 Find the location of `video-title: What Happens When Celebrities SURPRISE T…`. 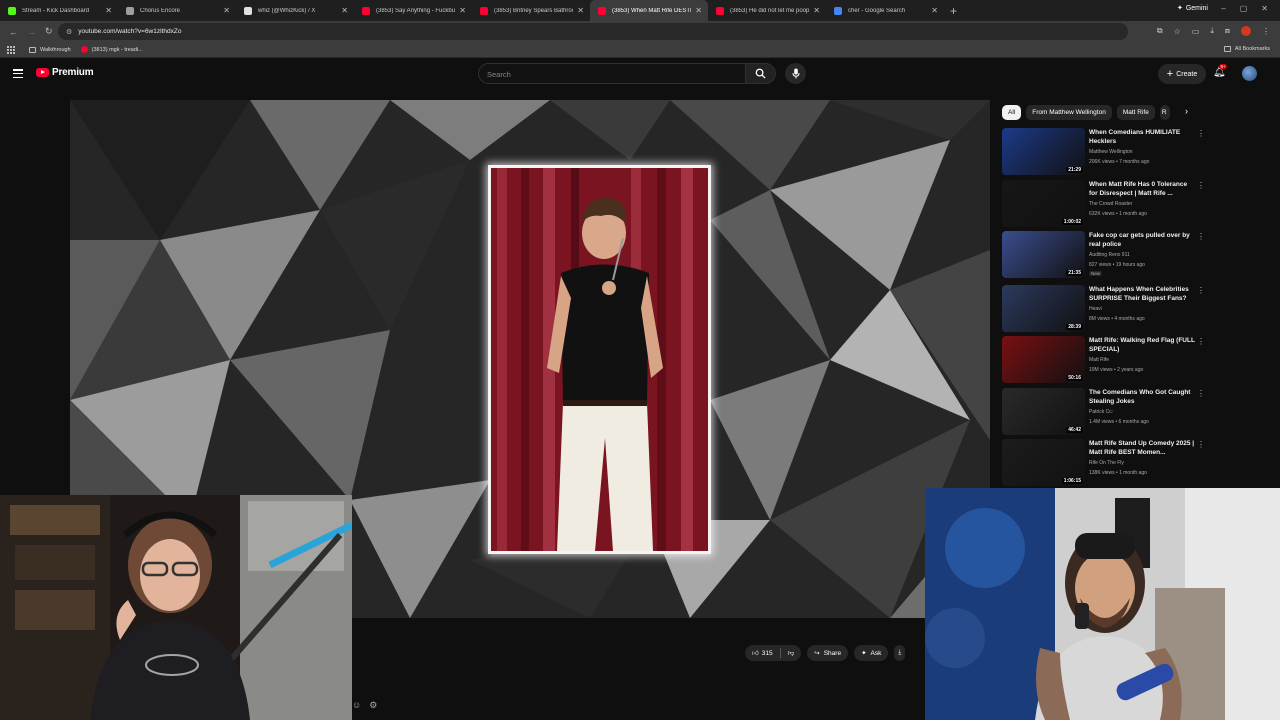

video-title: What Happens When Celebrities SURPRISE T… is located at coordinates (1143, 294).